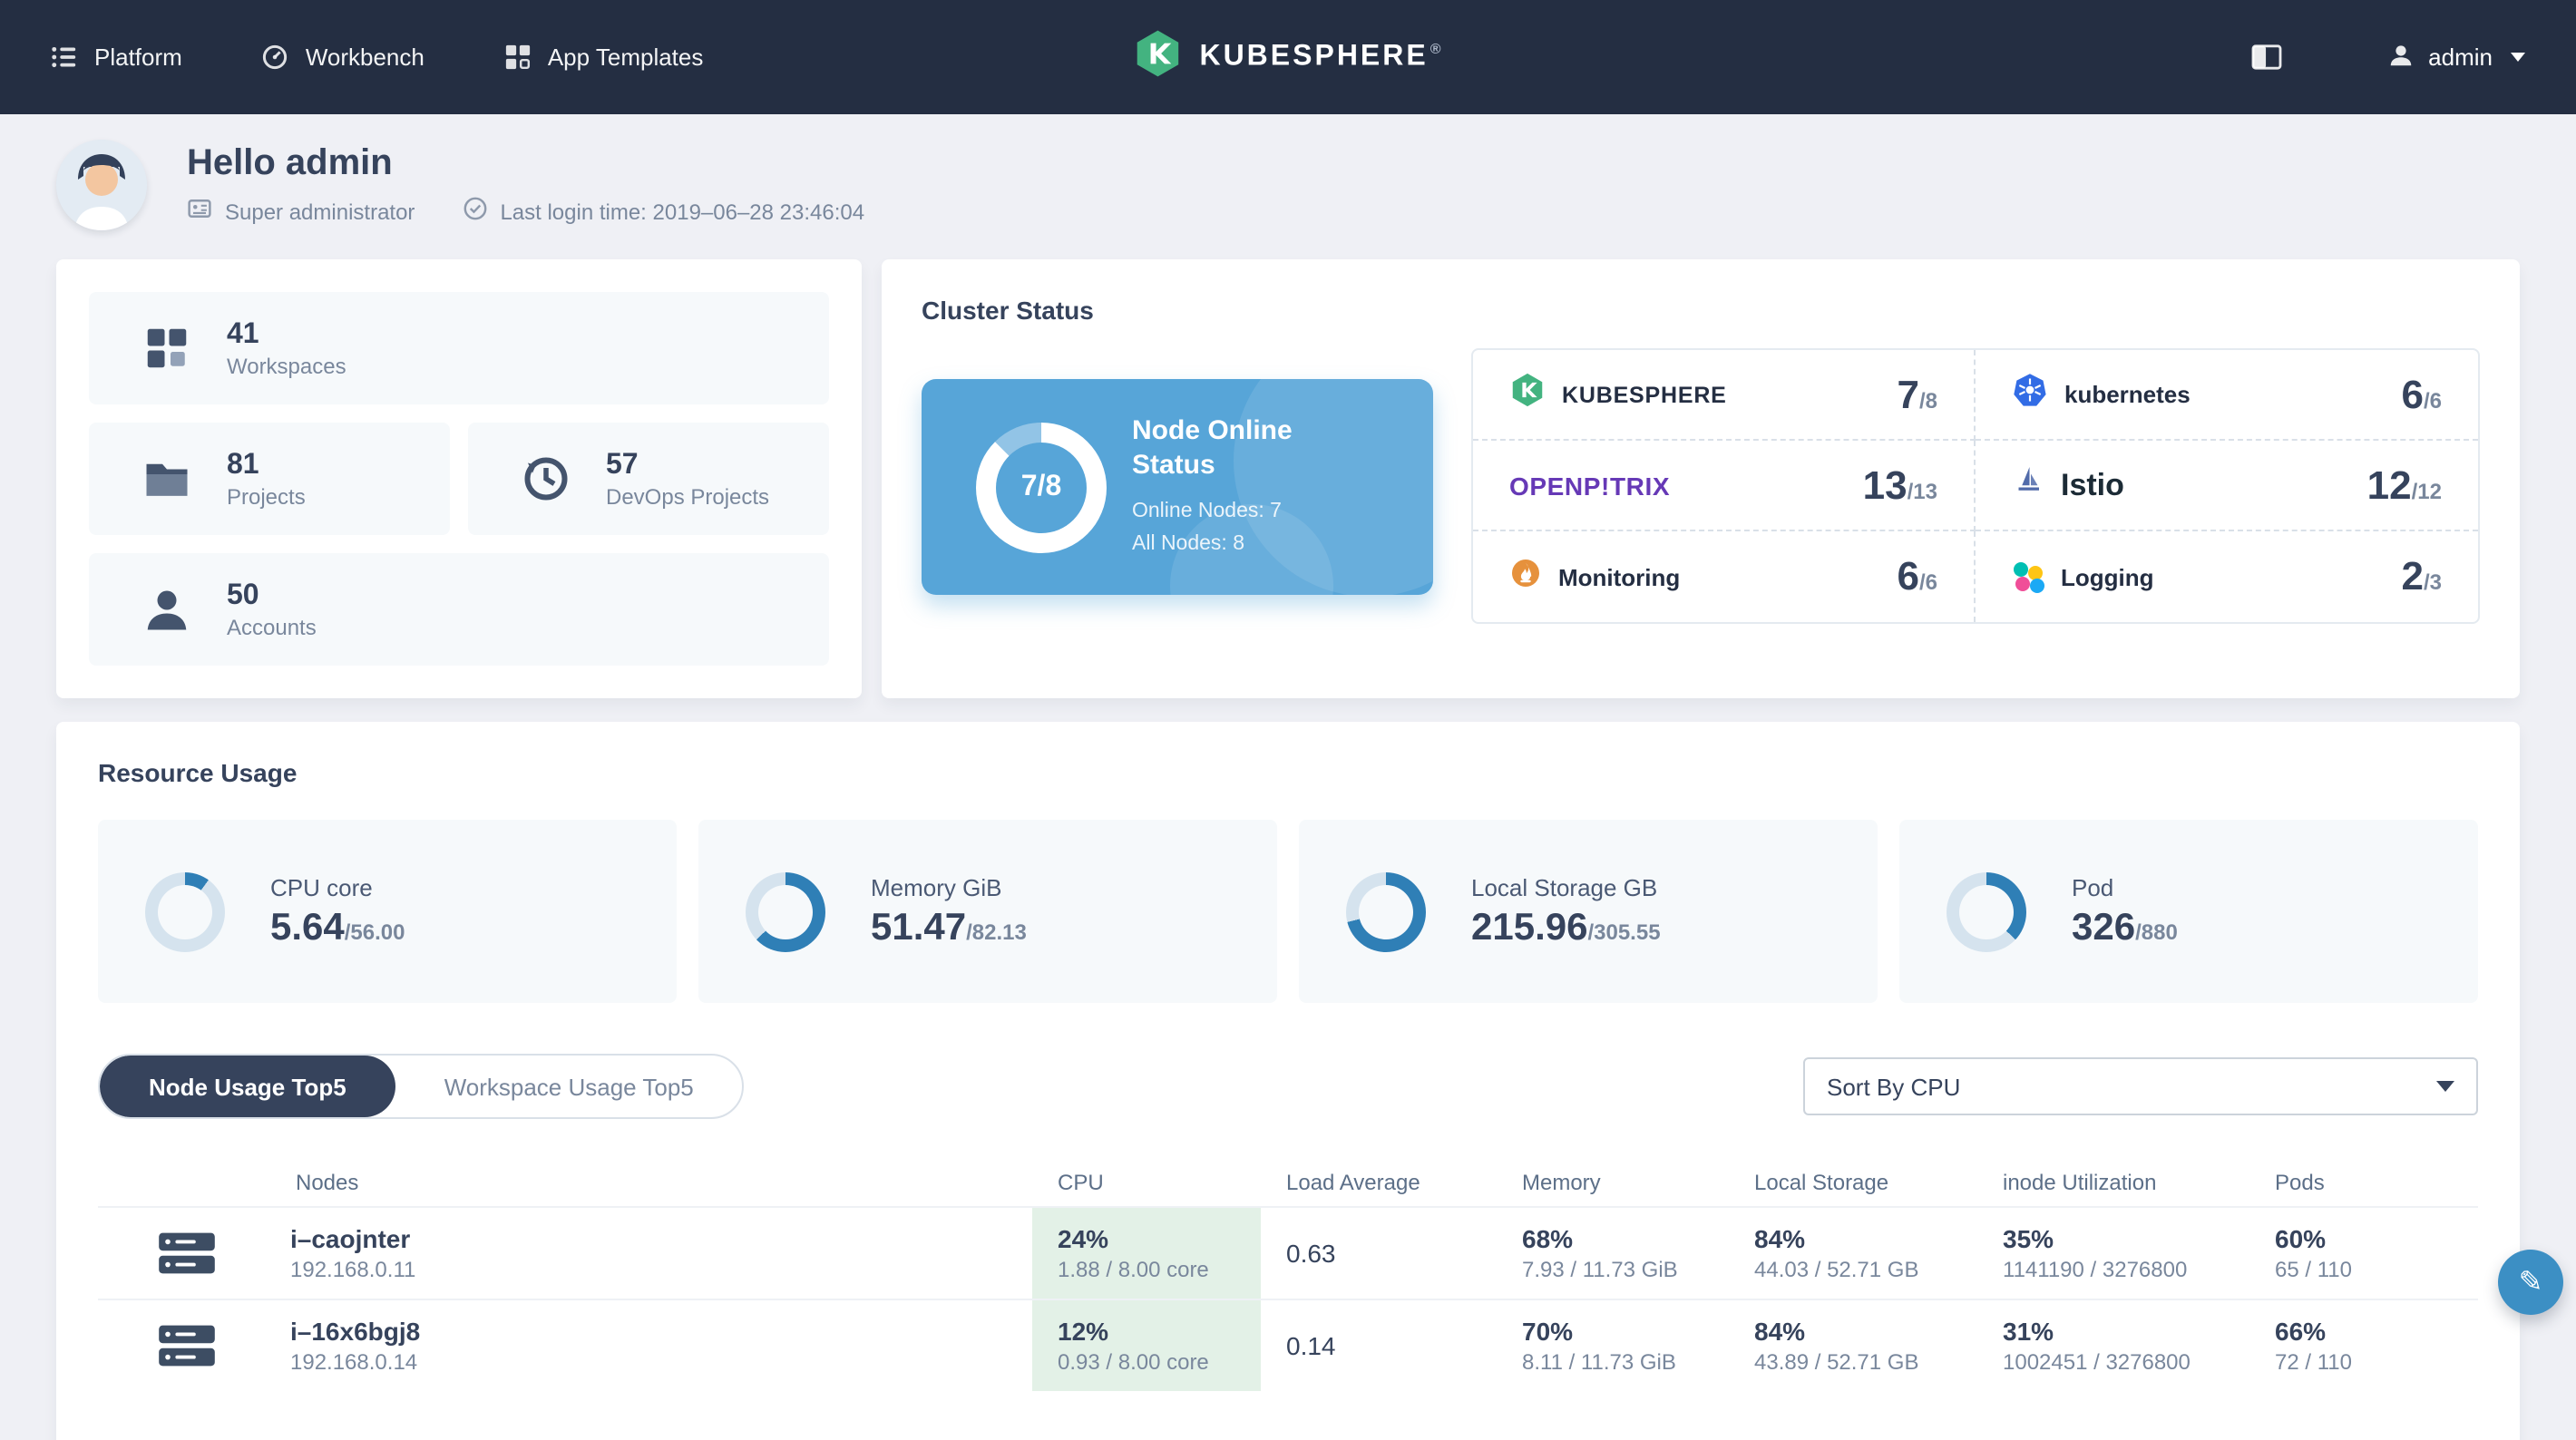  Describe the element at coordinates (518, 58) in the screenshot. I see `app-templates-icon` at that location.